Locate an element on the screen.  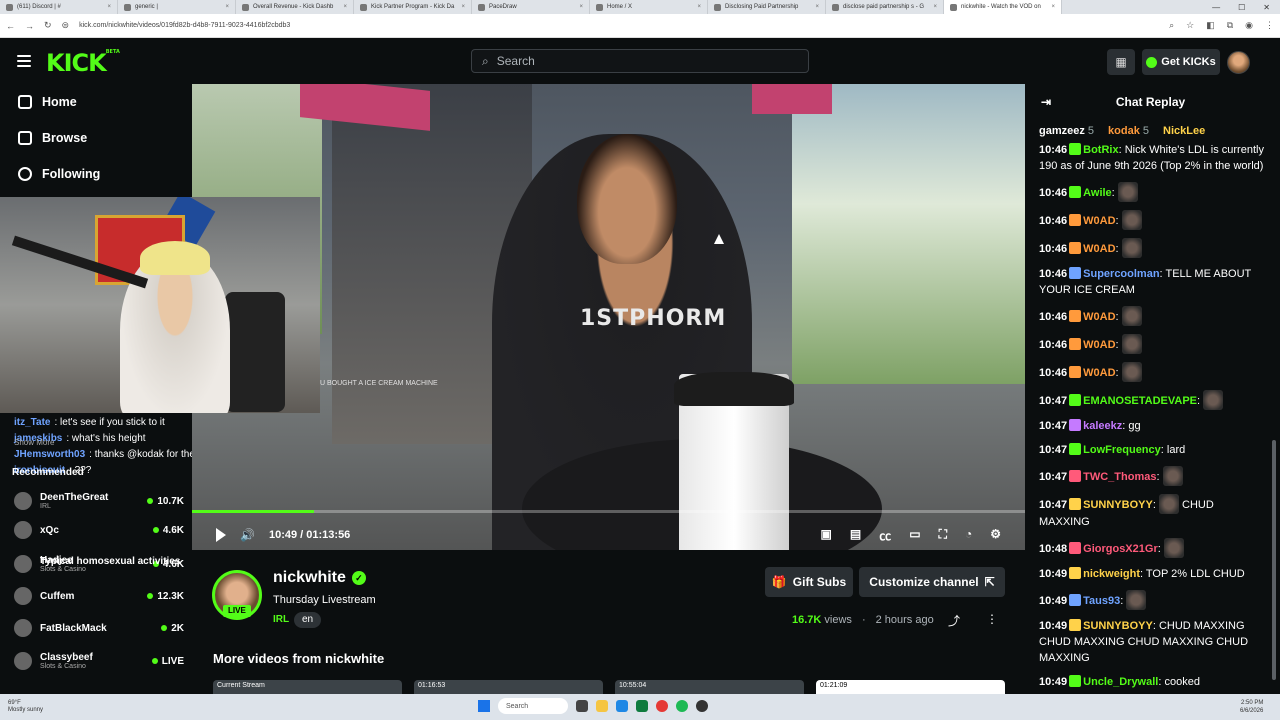
excel-icon is located at coordinates (642, 706).